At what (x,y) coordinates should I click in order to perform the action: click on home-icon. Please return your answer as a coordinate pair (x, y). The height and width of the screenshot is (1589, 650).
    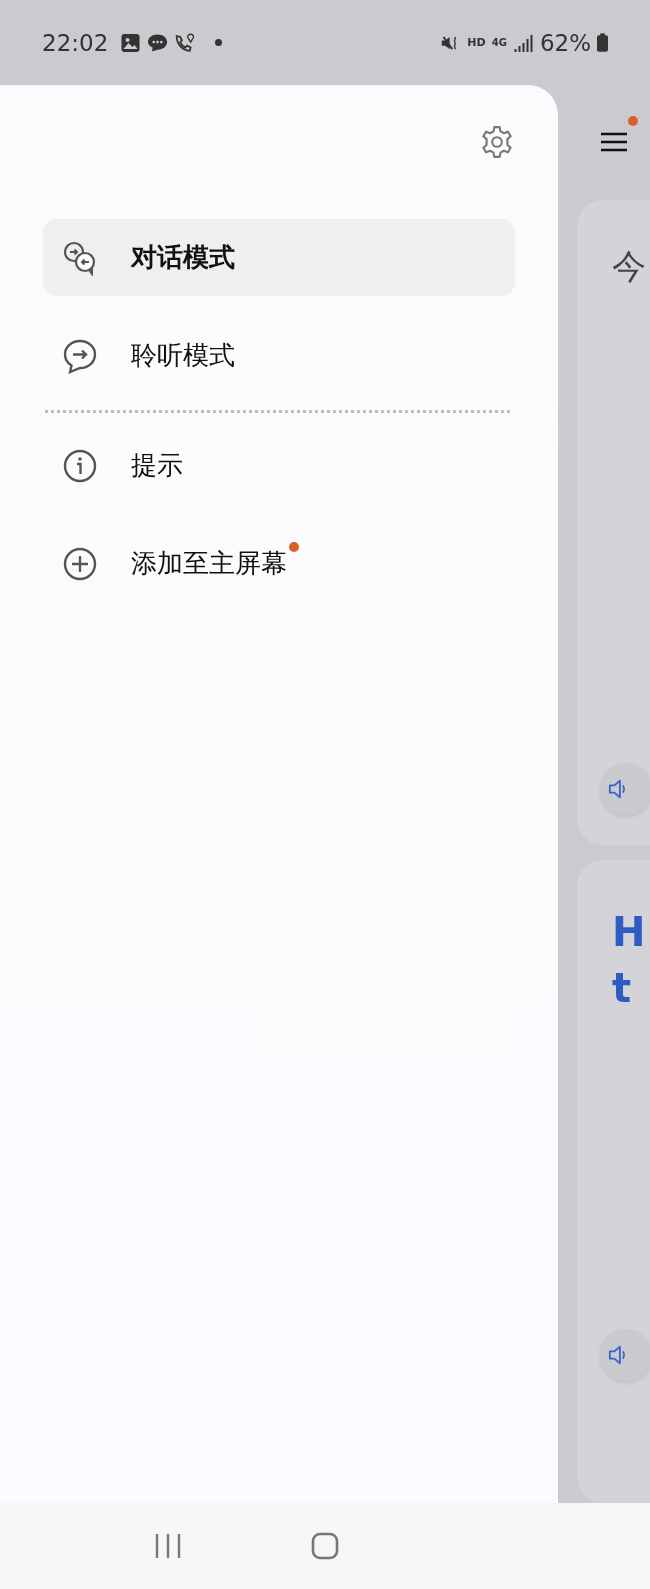
    Looking at the image, I should click on (325, 1546).